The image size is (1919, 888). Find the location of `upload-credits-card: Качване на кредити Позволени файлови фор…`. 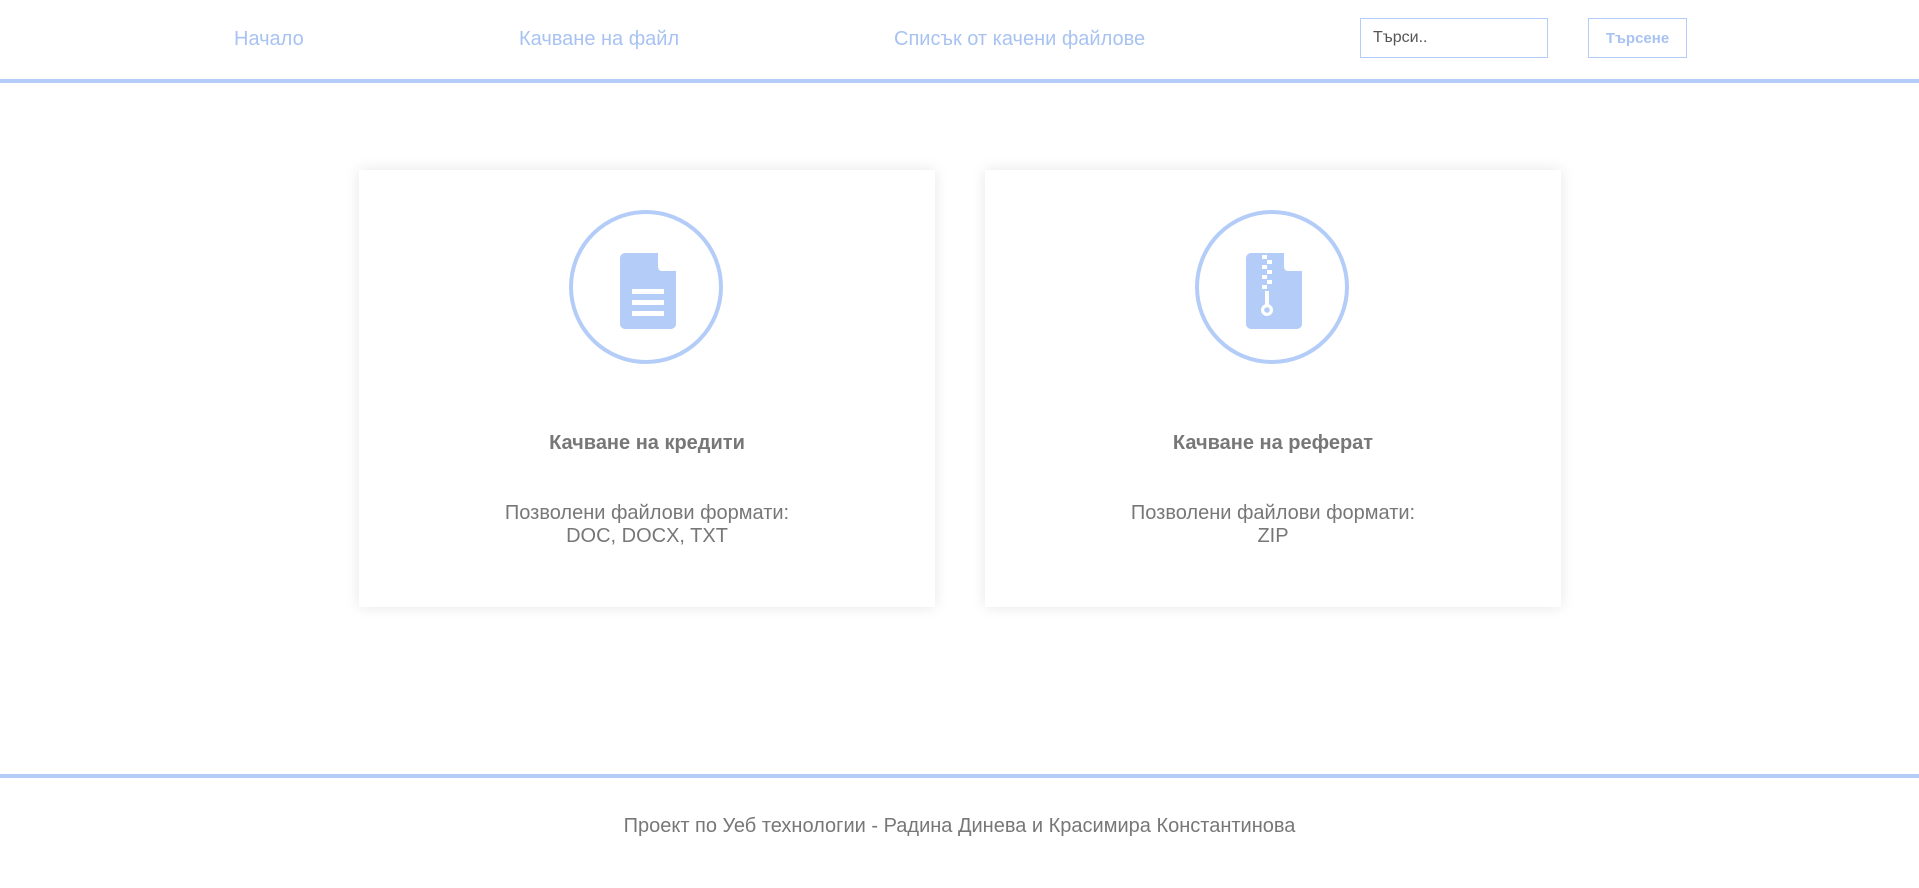

upload-credits-card: Качване на кредити Позволени файлови фор… is located at coordinates (647, 388).